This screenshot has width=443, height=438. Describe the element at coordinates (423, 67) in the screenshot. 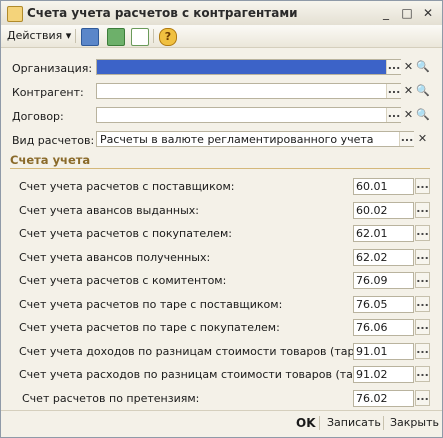

I see `organization-search-icon: 🔍` at that location.